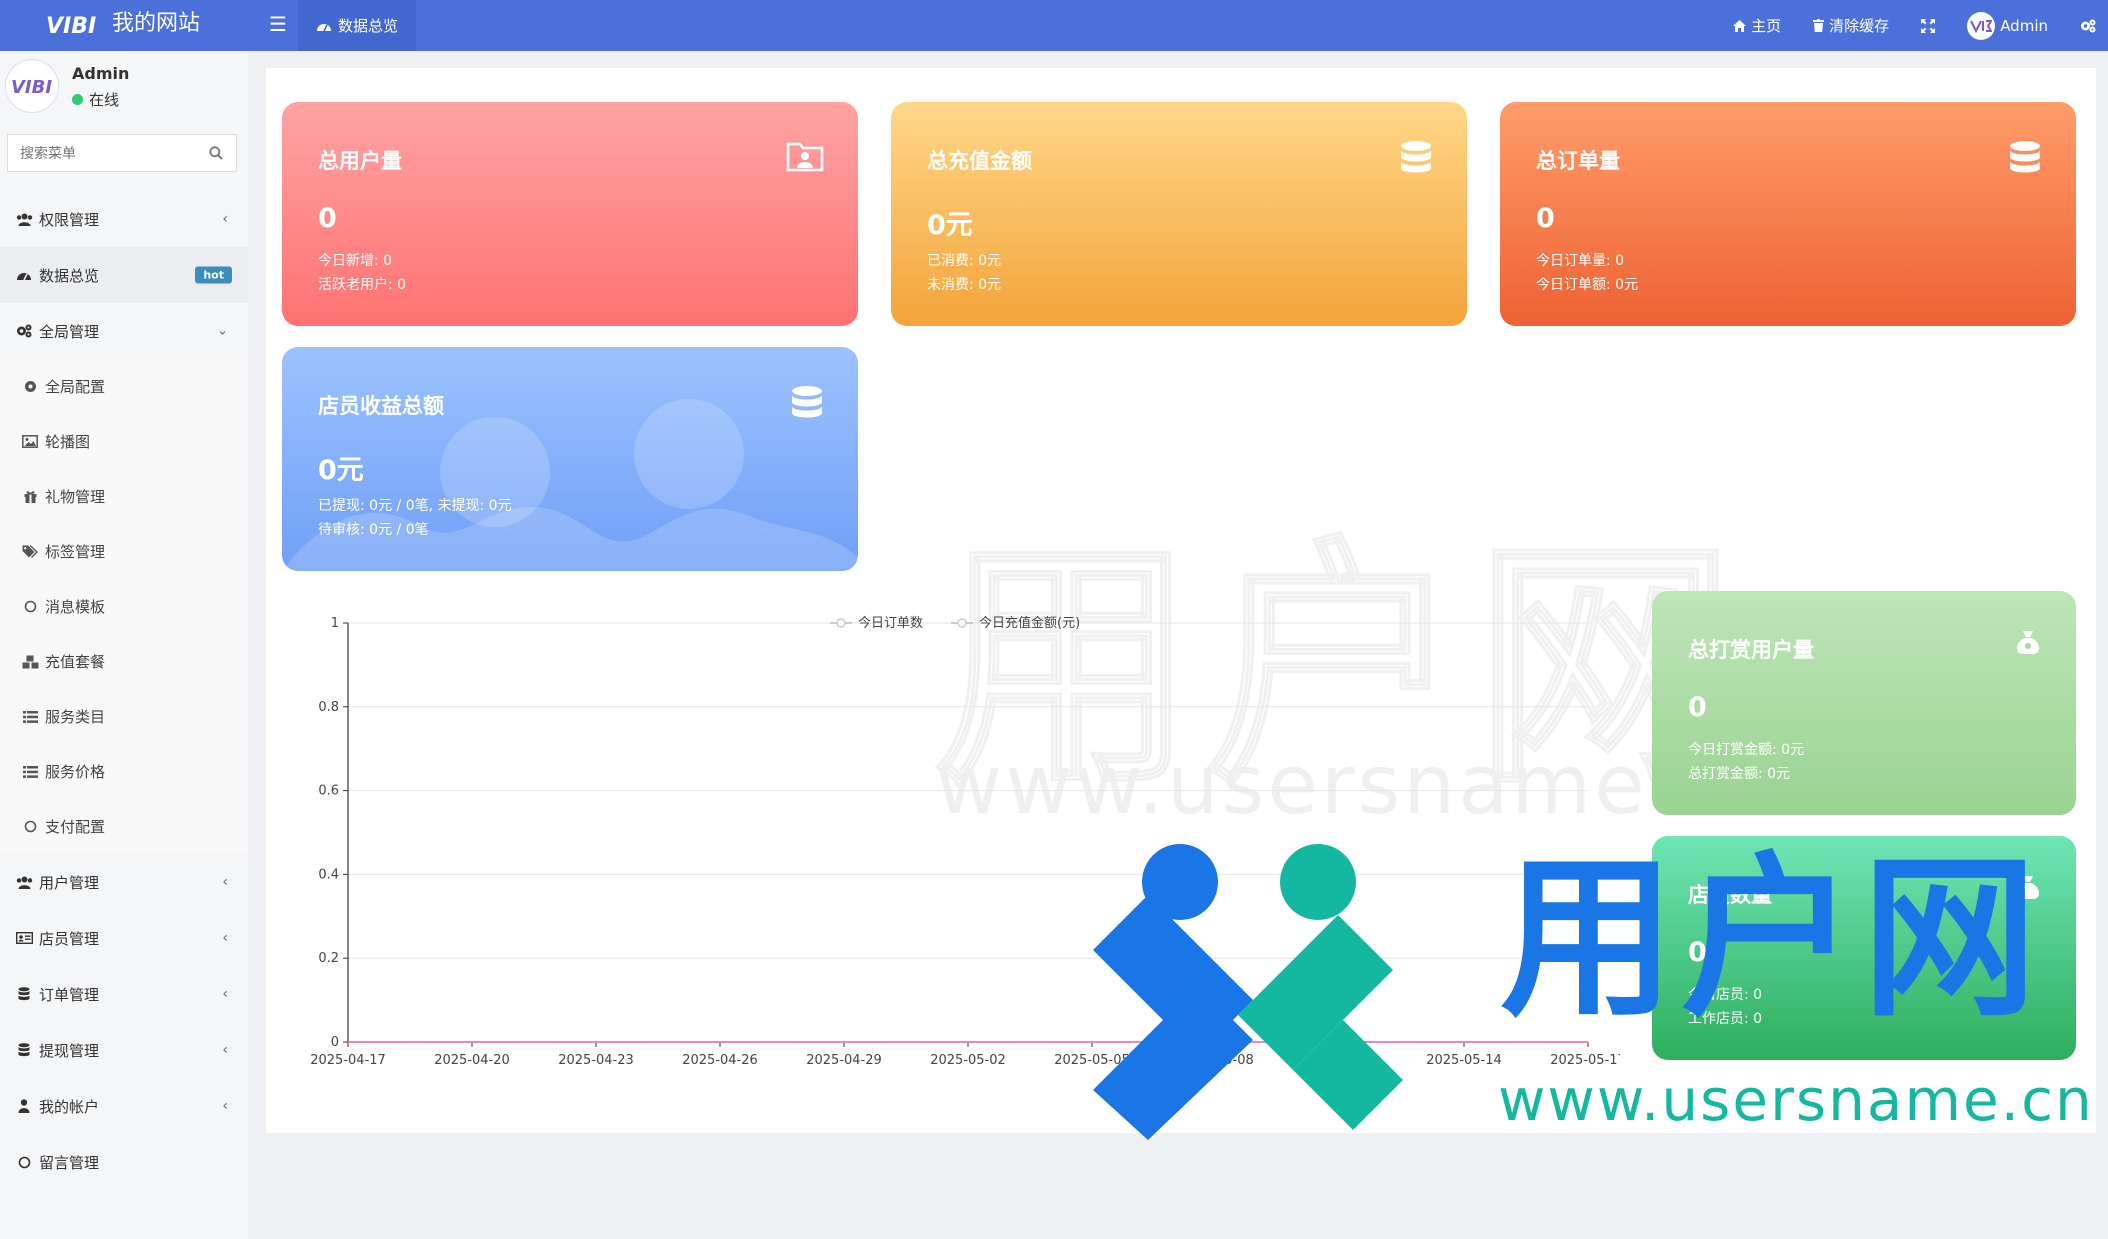 The height and width of the screenshot is (1239, 2108). I want to click on card-detail: 今日订单量: 0, so click(1580, 261).